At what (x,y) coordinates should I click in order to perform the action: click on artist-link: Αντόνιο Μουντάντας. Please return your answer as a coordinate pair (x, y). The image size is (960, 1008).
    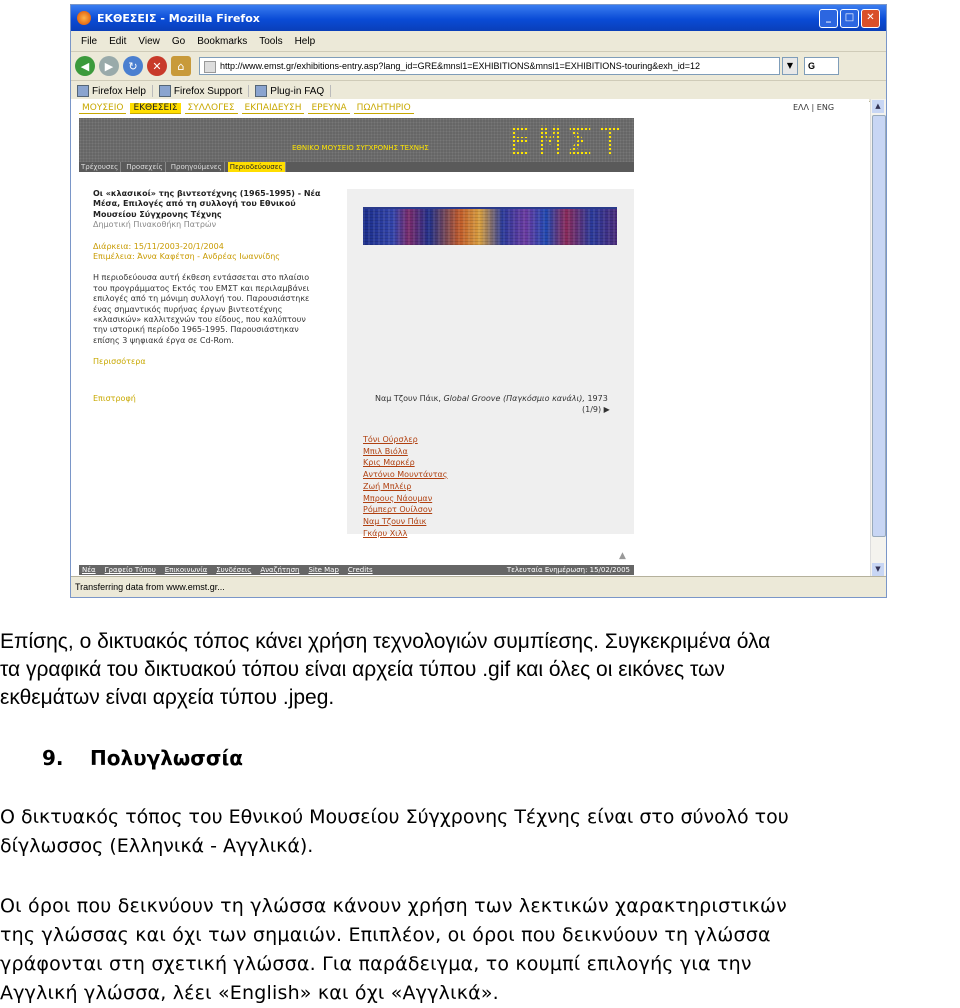
    Looking at the image, I should click on (405, 475).